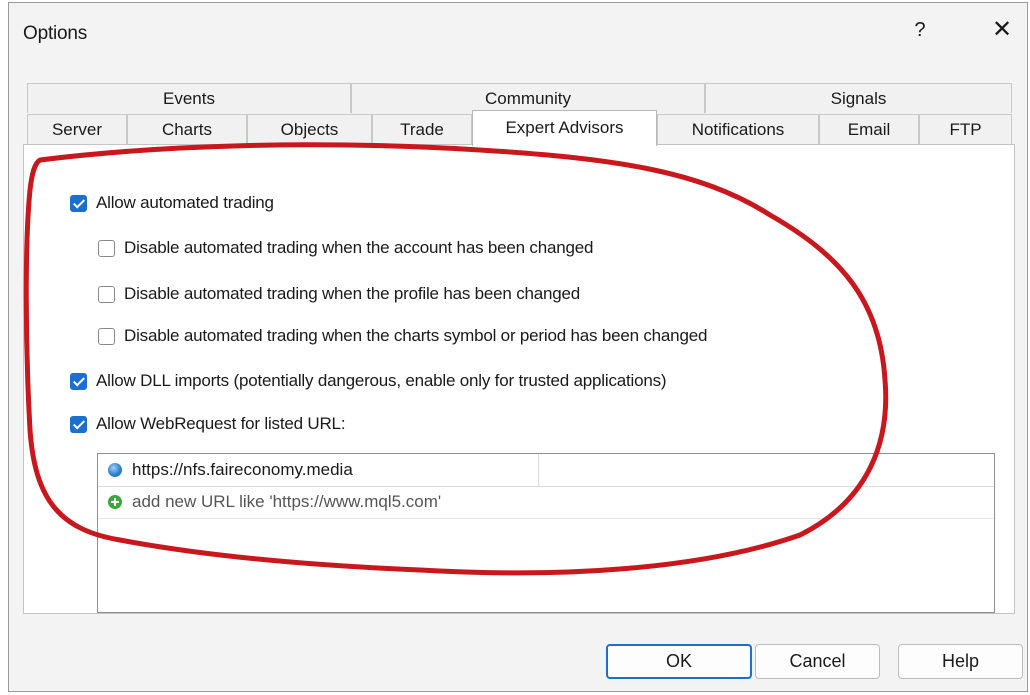  What do you see at coordinates (115, 470) in the screenshot?
I see `globe-icon` at bounding box center [115, 470].